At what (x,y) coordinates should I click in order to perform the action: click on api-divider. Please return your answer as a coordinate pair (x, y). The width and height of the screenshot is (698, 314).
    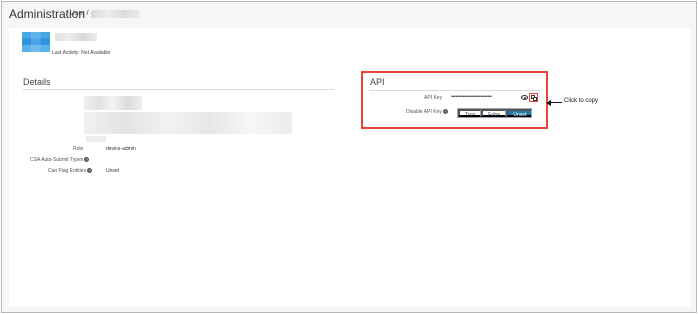
    Looking at the image, I should click on (455, 90).